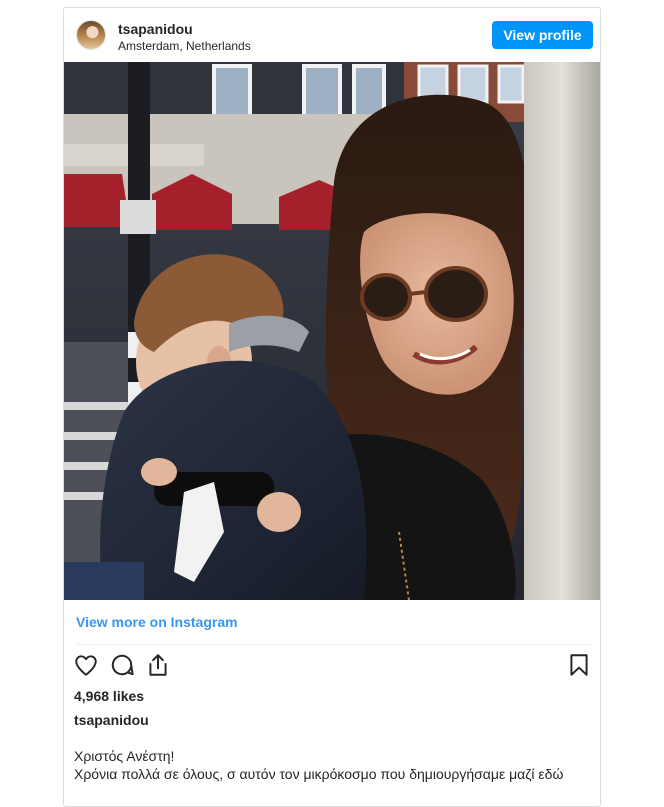 Image resolution: width=664 pixels, height=807 pixels. Describe the element at coordinates (157, 622) in the screenshot. I see `view-more-on-instagram-link: View more on Instagram` at that location.